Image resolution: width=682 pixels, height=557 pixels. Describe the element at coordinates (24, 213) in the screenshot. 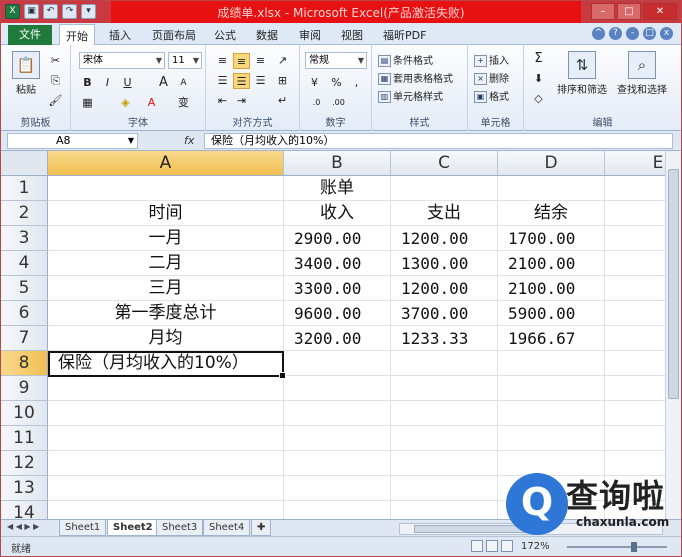

I see `row-header-2: 2` at that location.